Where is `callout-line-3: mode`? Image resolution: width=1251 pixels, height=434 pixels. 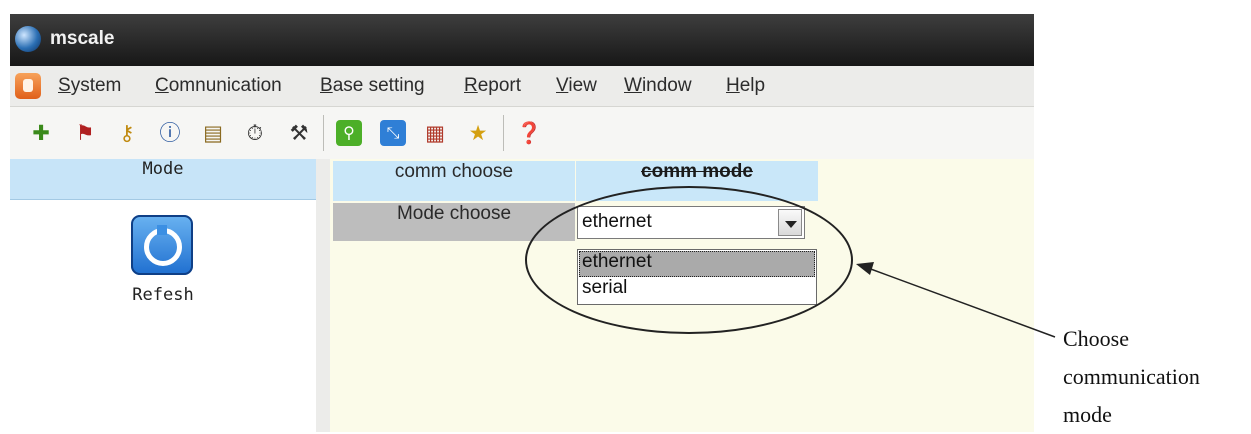
callout-line-3: mode is located at coordinates (1087, 414).